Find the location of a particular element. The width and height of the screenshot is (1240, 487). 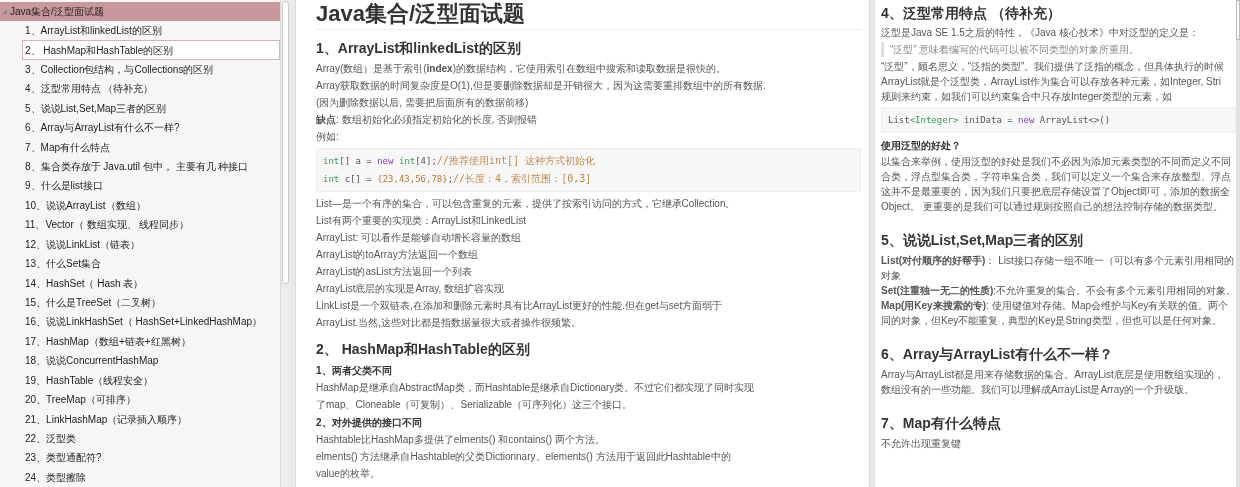

expand-icon is located at coordinates (4, 11).